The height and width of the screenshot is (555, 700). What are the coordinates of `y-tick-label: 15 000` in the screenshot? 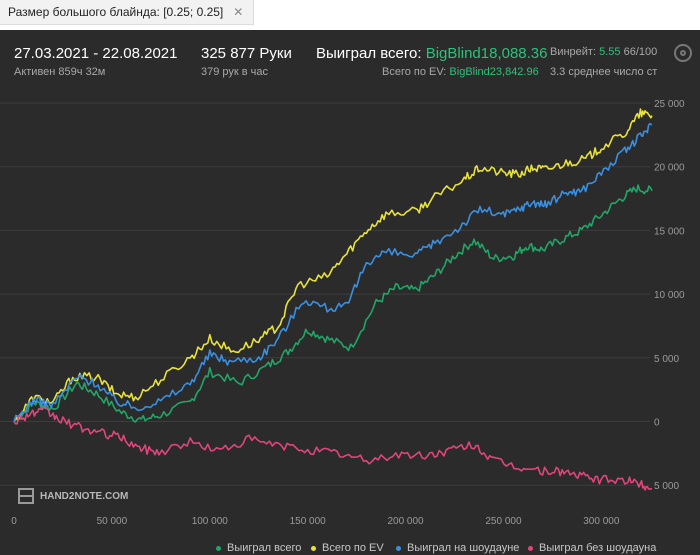 It's located at (669, 231).